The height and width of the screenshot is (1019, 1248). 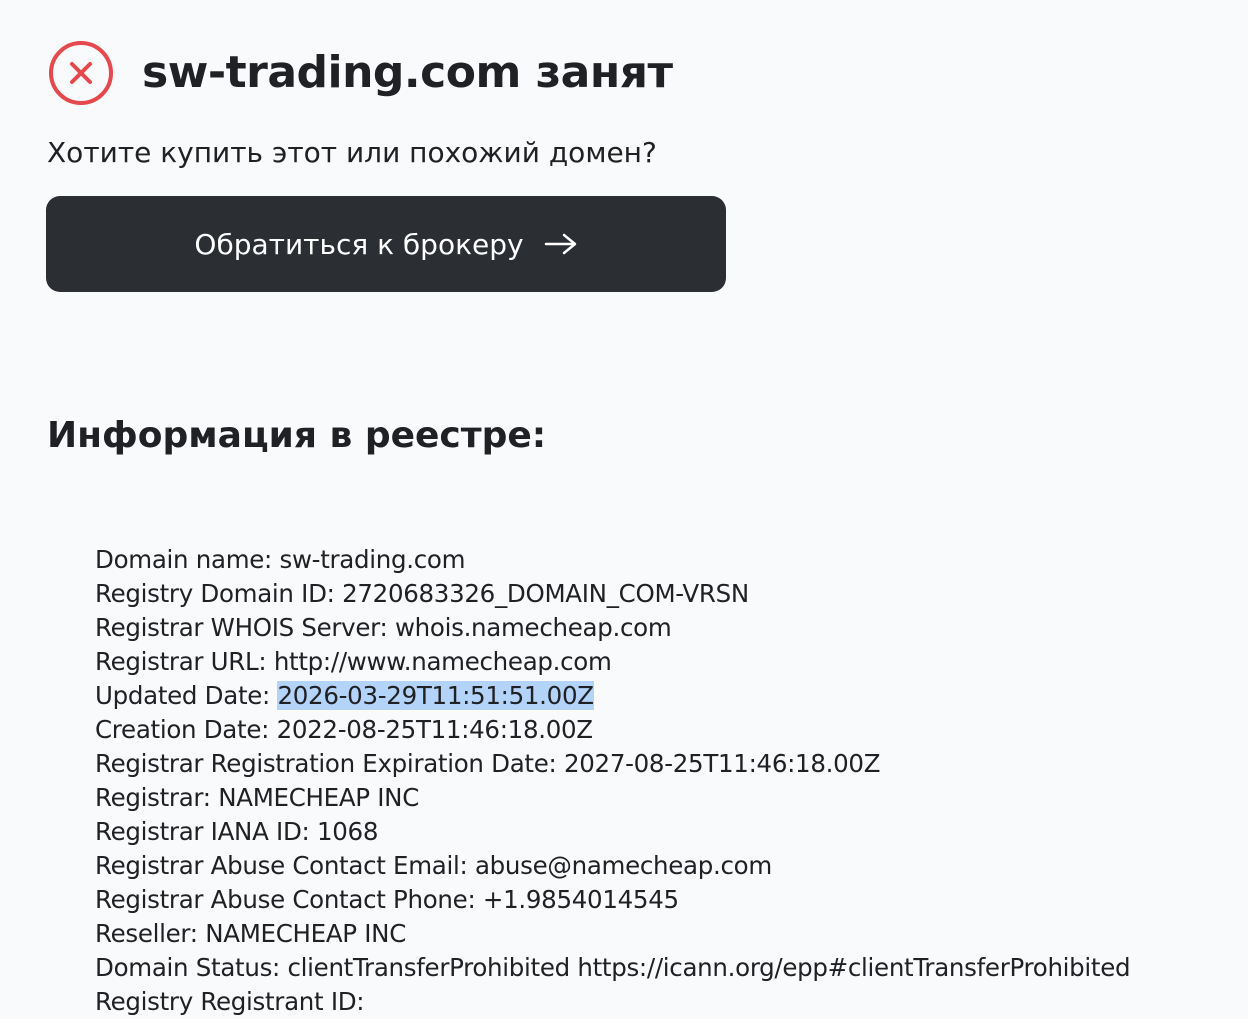 What do you see at coordinates (665, 798) in the screenshot?
I see `whois-line-registrar: Registrar: NAMECHEAP INC` at bounding box center [665, 798].